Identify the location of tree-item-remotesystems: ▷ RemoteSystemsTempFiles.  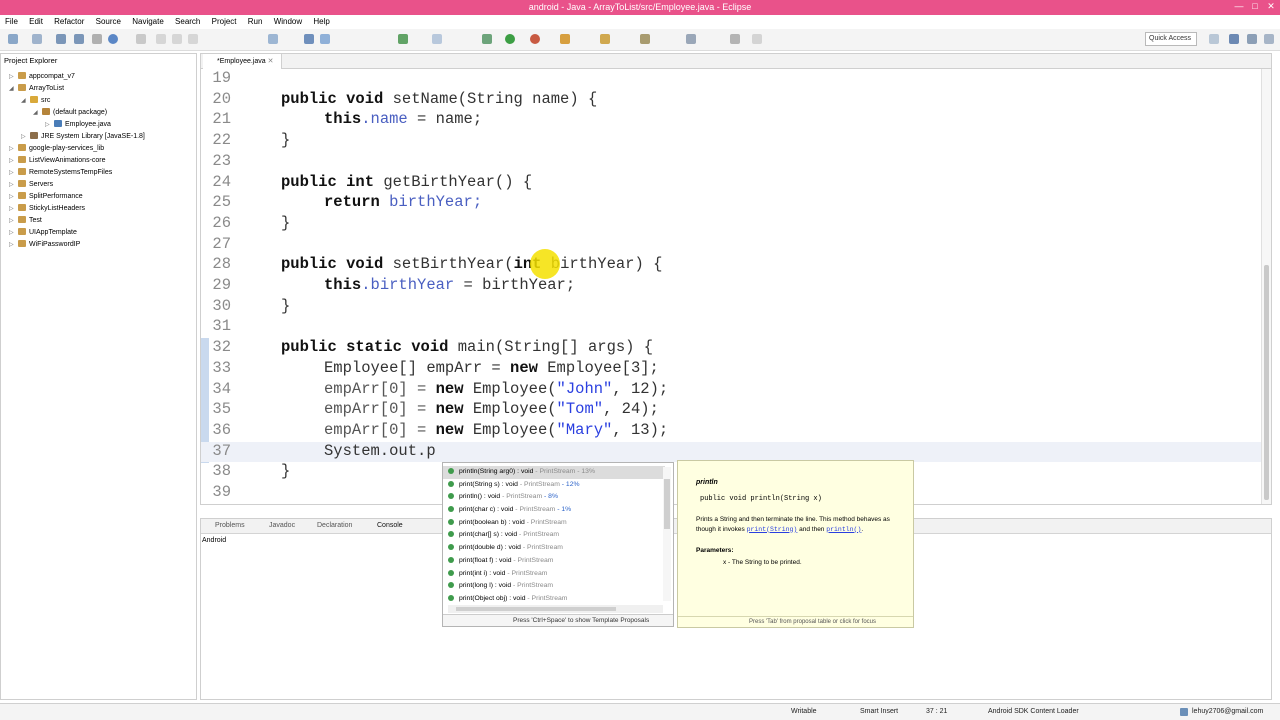
(99, 173).